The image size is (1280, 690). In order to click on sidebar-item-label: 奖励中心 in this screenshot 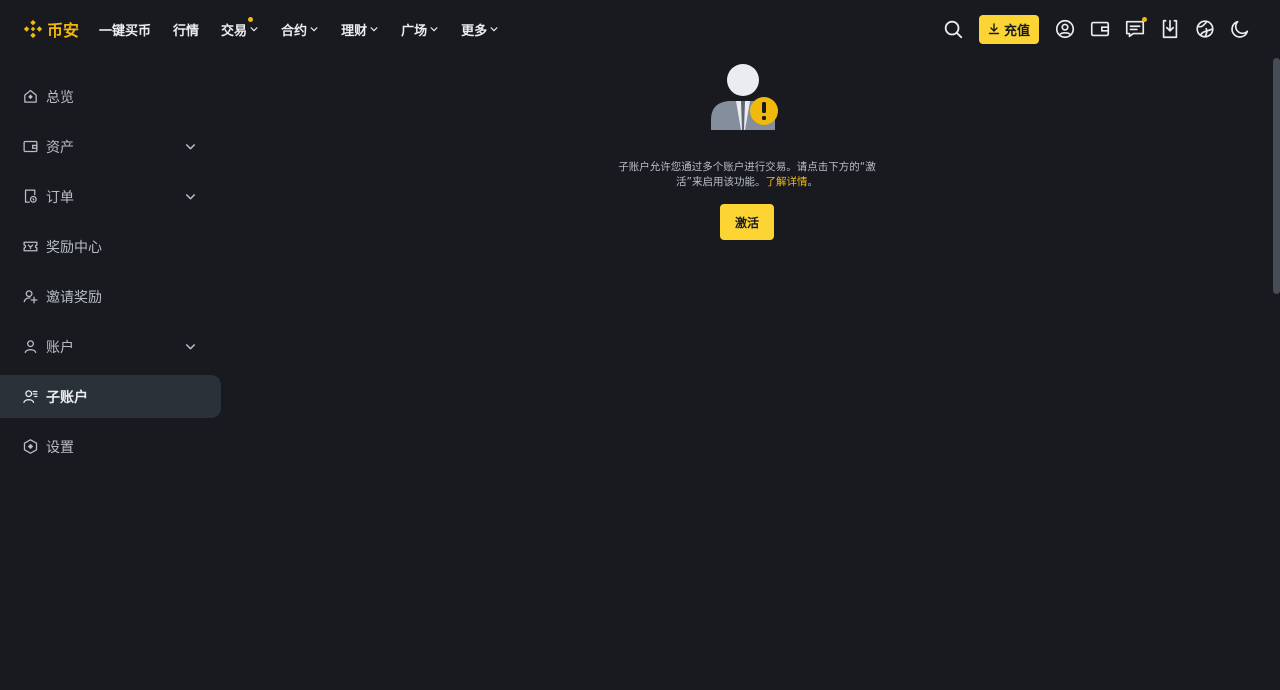, I will do `click(74, 247)`.